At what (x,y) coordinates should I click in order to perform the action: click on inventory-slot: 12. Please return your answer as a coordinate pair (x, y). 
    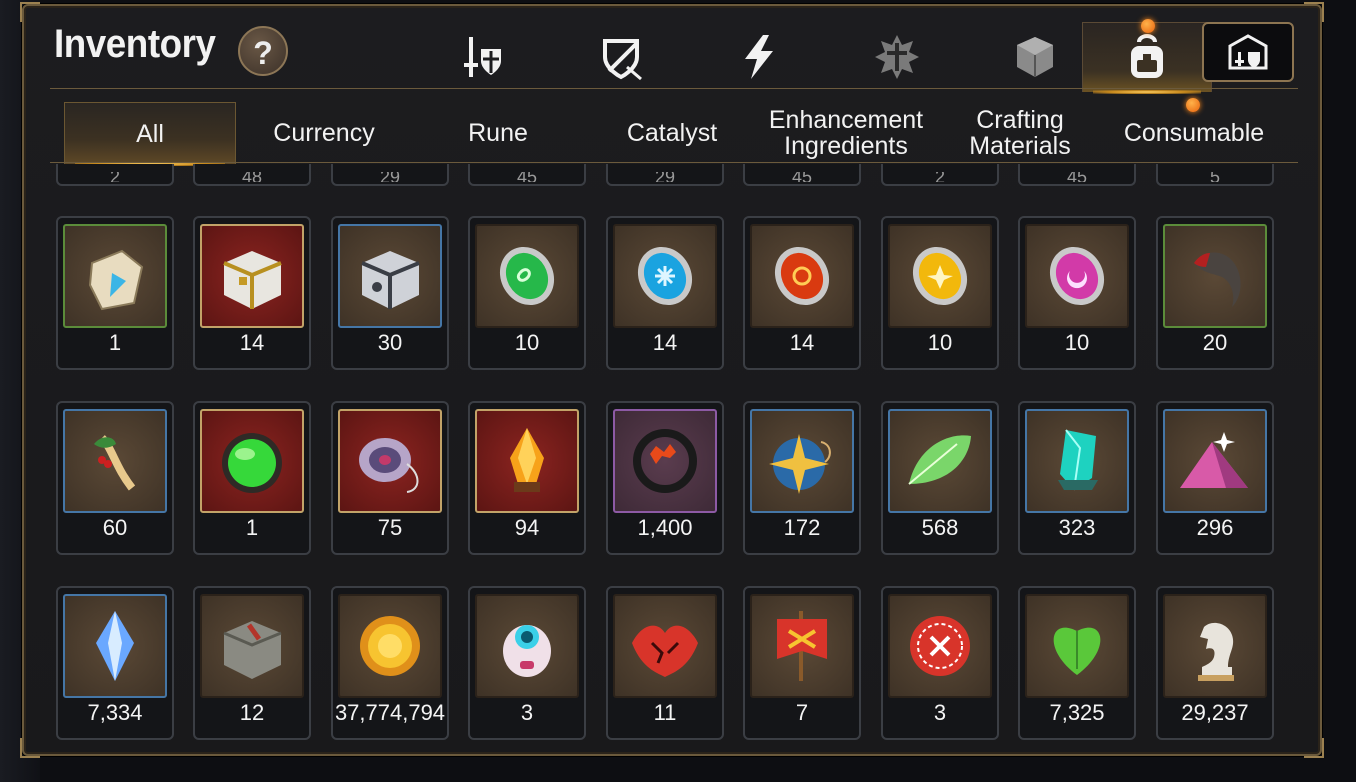
    Looking at the image, I should click on (252, 663).